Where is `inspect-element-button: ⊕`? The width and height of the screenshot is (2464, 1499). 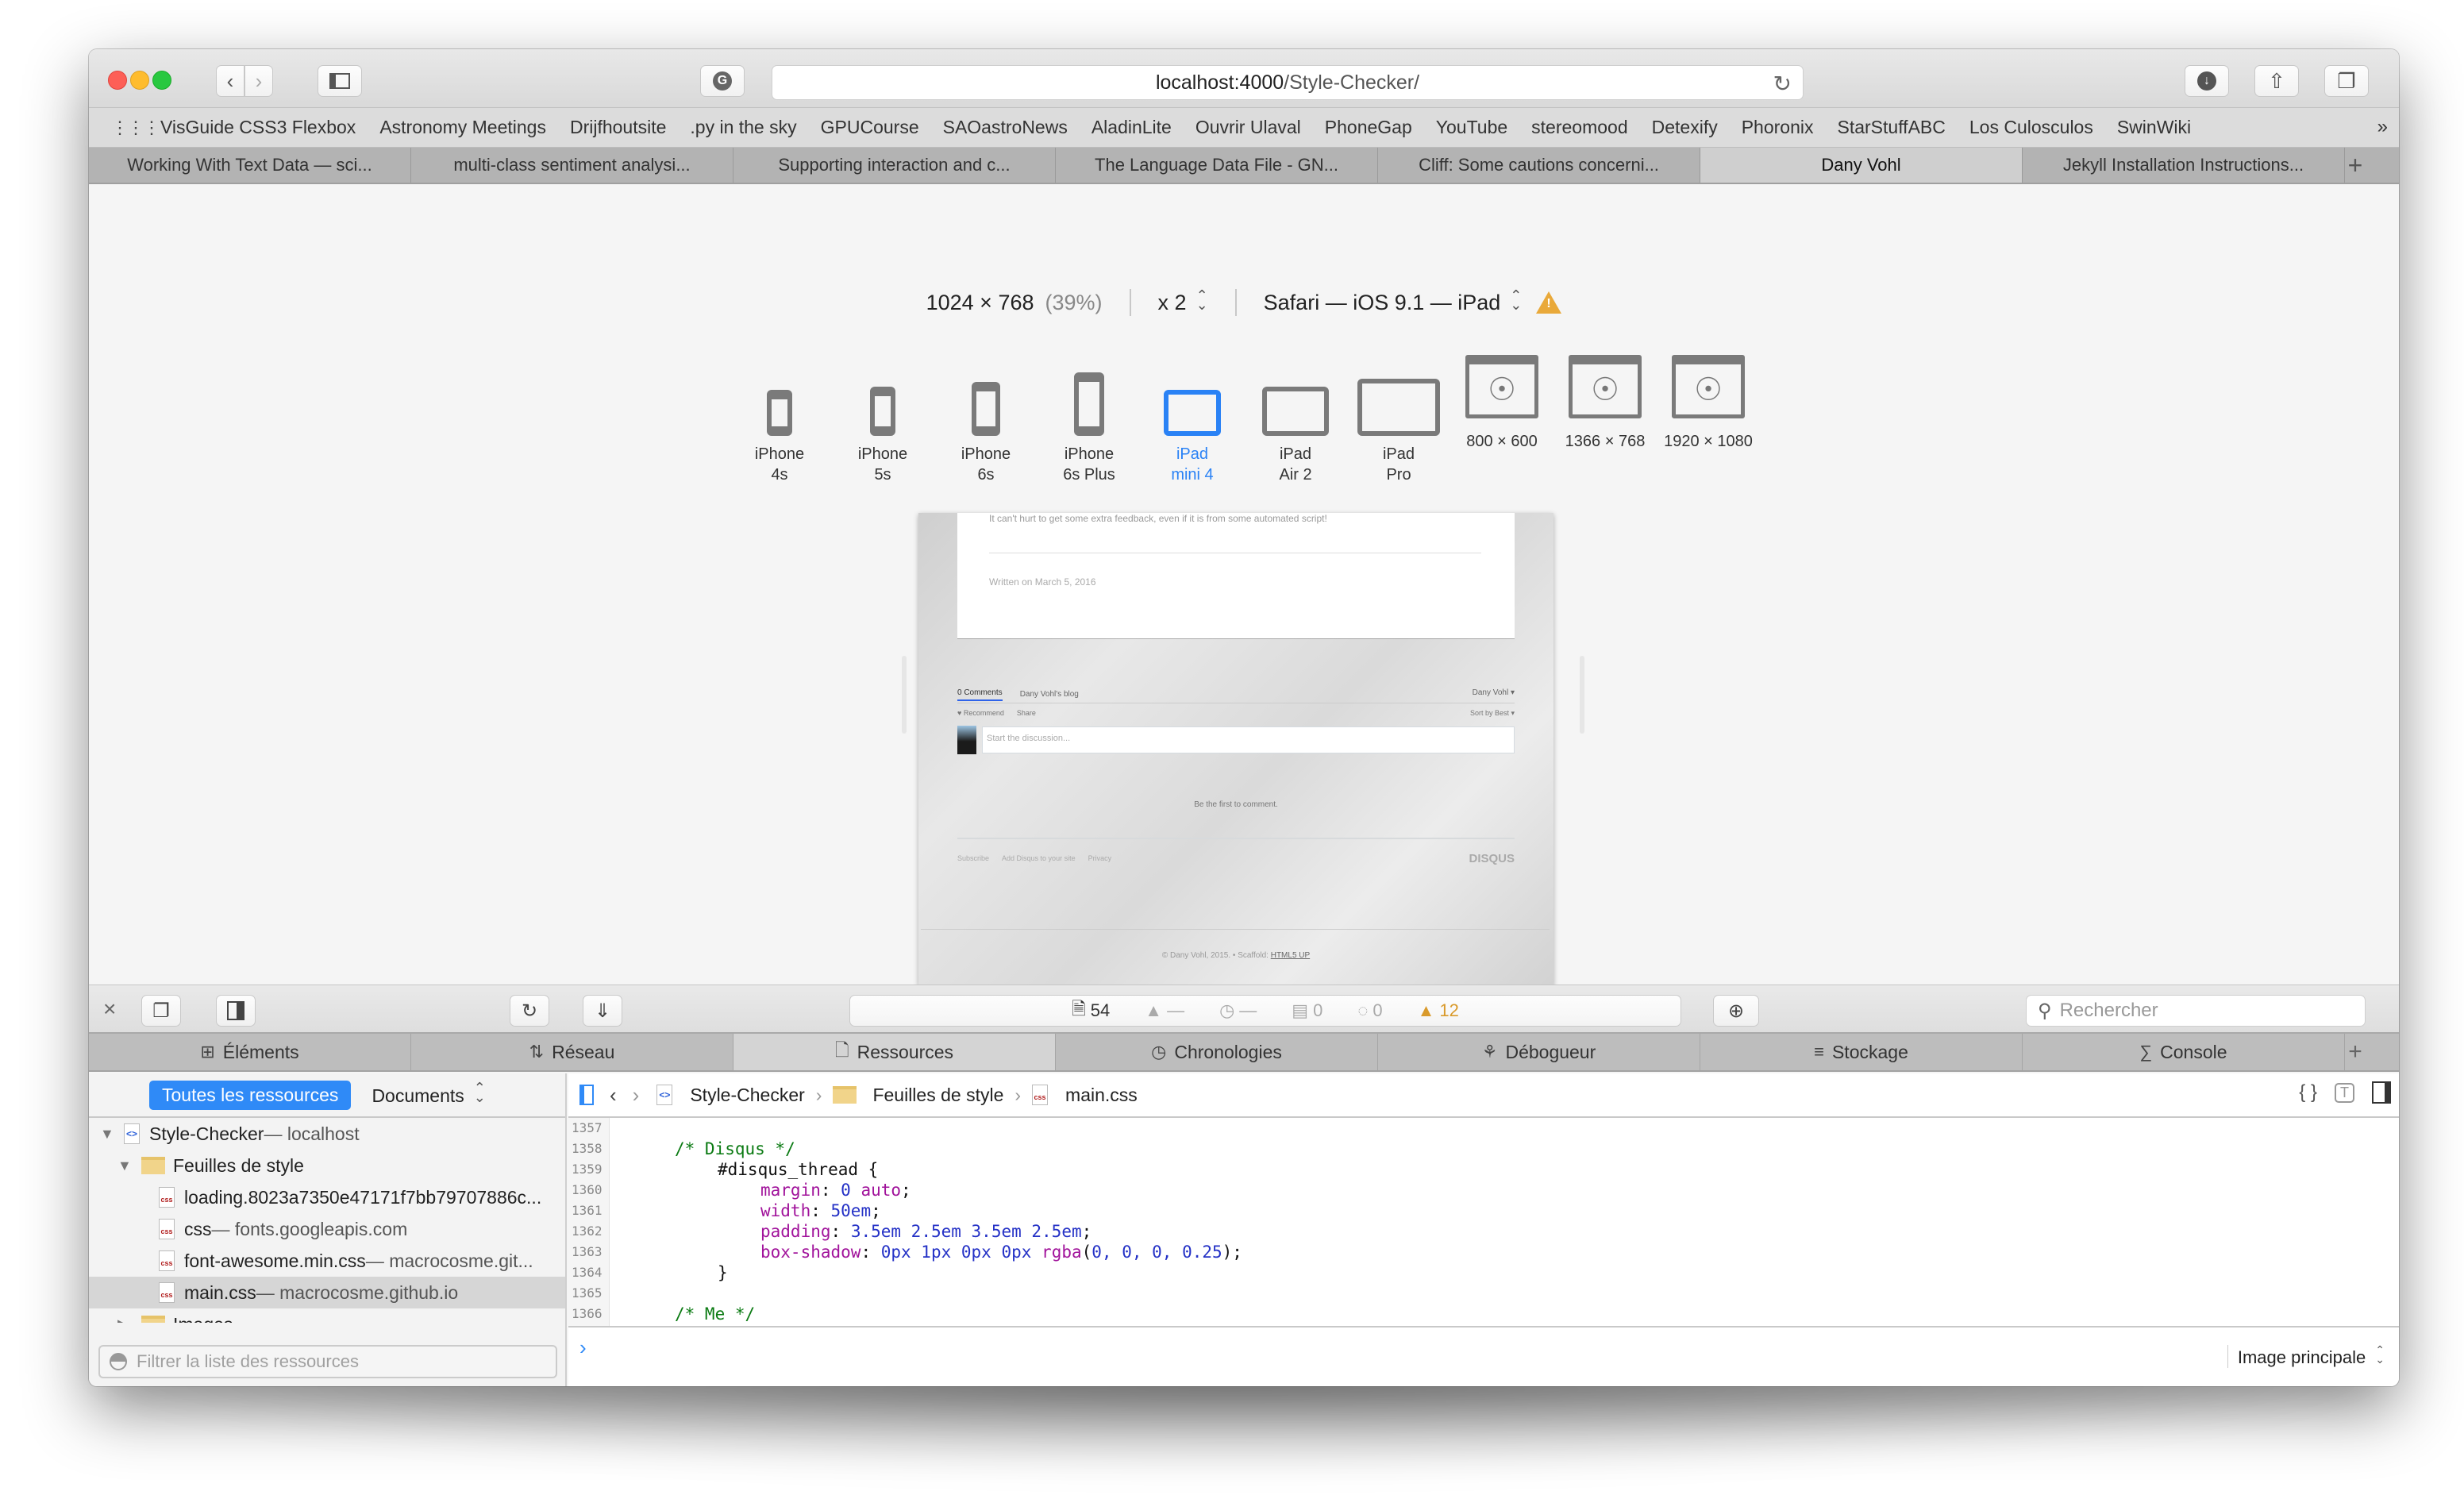 inspect-element-button: ⊕ is located at coordinates (1736, 1011).